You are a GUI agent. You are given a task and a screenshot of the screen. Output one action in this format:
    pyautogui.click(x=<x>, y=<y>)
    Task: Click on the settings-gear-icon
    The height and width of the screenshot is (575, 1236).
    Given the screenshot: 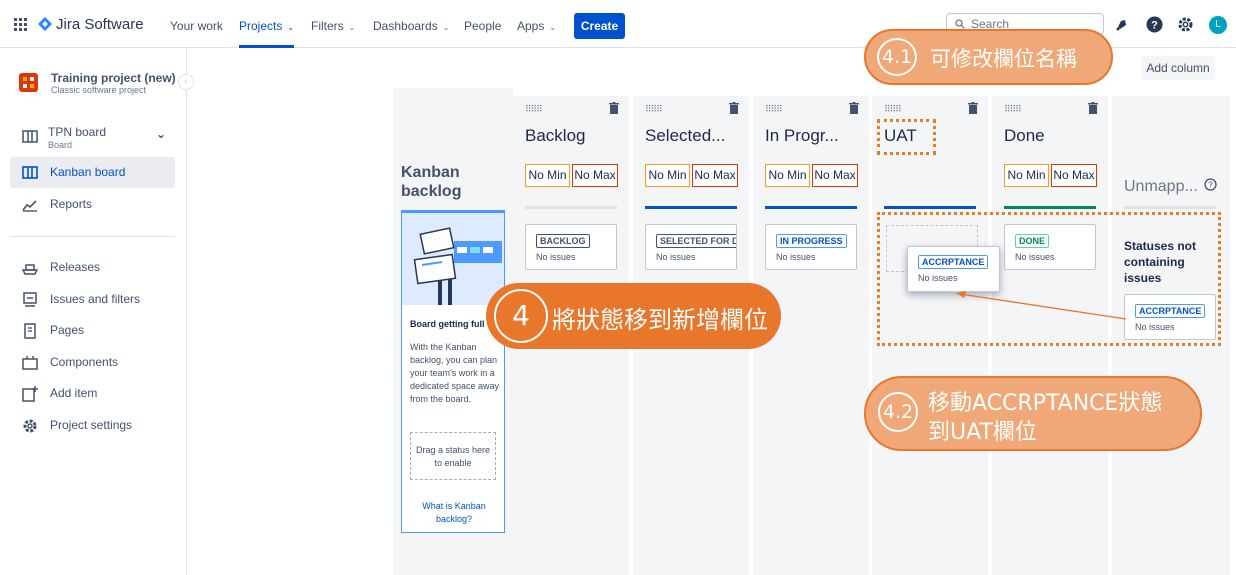 What is the action you would take?
    pyautogui.click(x=1185, y=24)
    